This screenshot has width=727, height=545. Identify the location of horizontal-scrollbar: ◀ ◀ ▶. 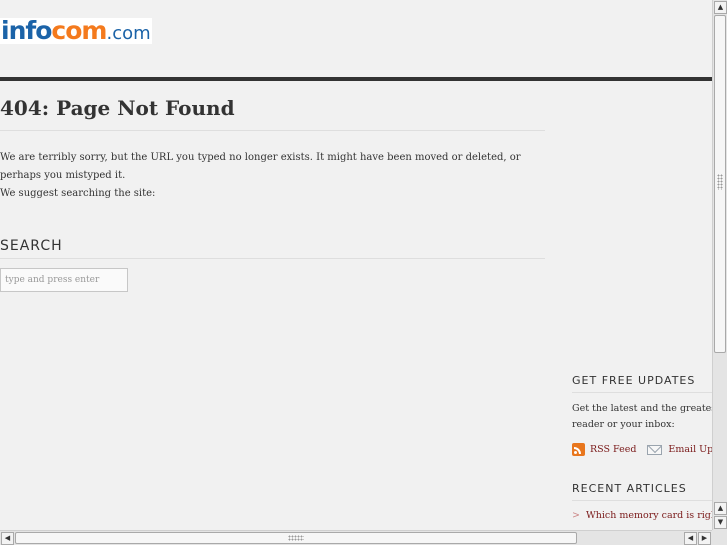
(356, 537).